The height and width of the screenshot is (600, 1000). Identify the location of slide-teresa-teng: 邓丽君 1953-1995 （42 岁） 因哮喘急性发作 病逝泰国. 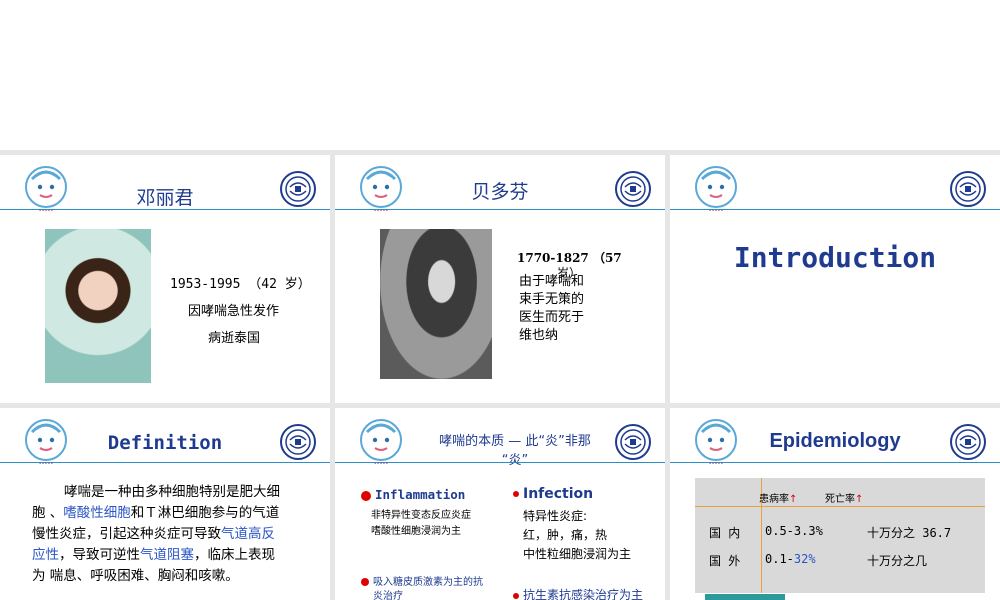
(165, 279).